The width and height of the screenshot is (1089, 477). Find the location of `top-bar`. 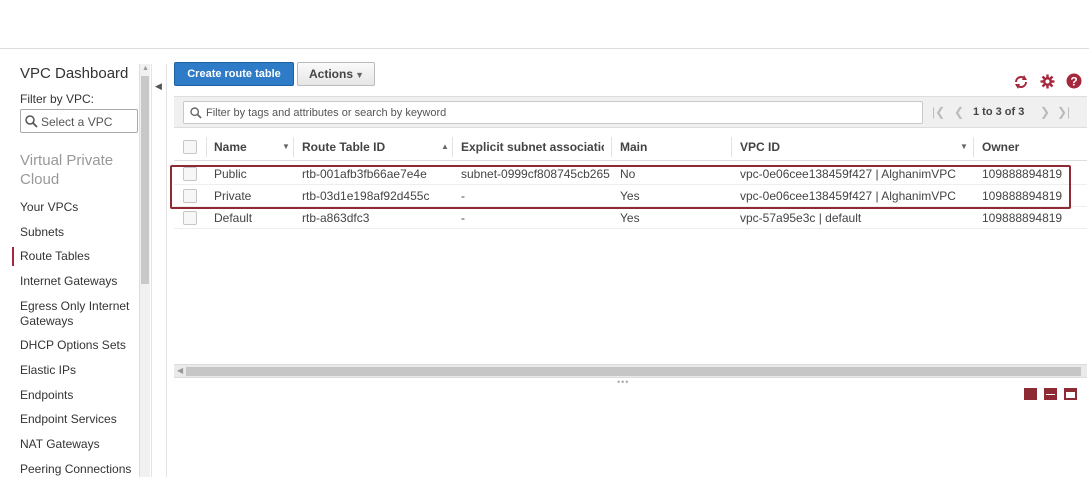

top-bar is located at coordinates (544, 24).